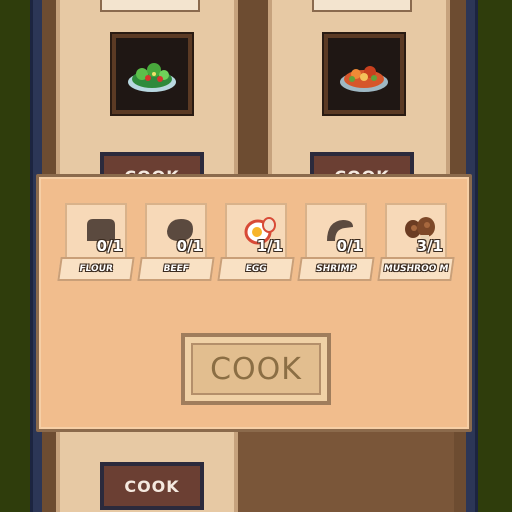 This screenshot has height=512, width=512. I want to click on salad-icon, so click(152, 74).